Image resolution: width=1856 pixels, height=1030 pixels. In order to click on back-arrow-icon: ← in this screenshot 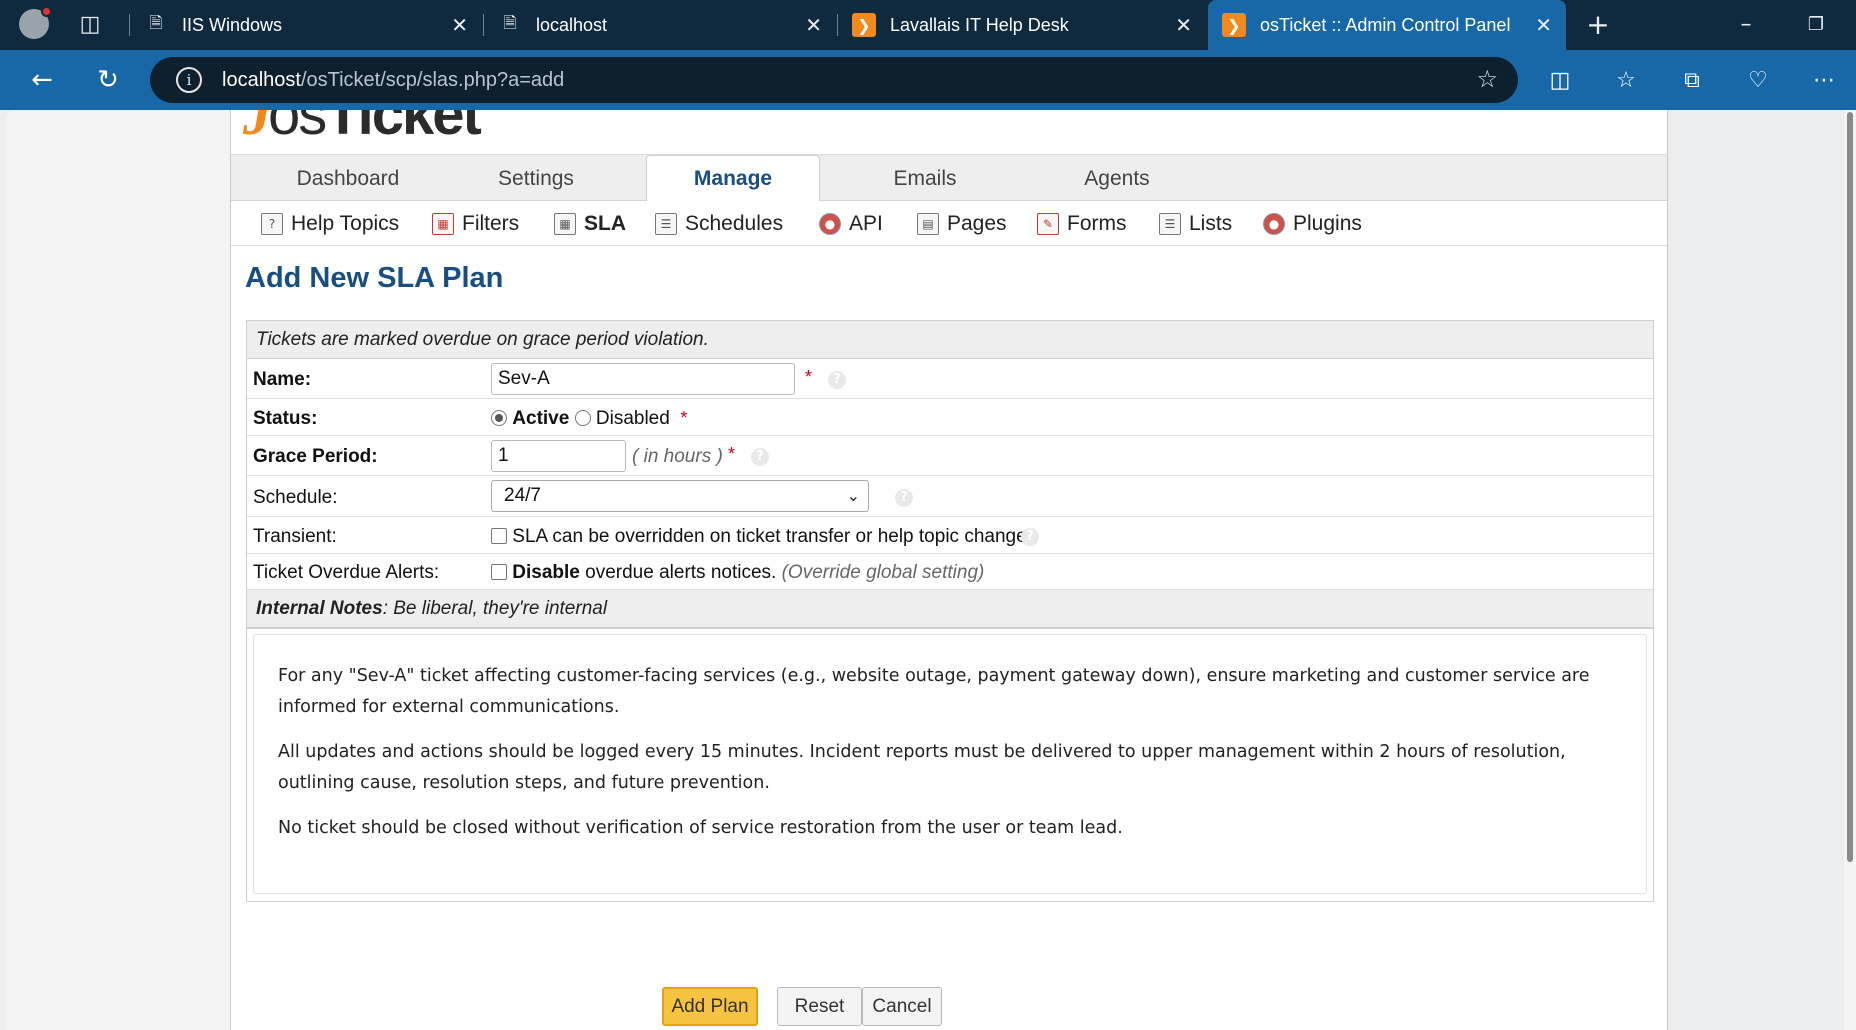, I will do `click(42, 80)`.